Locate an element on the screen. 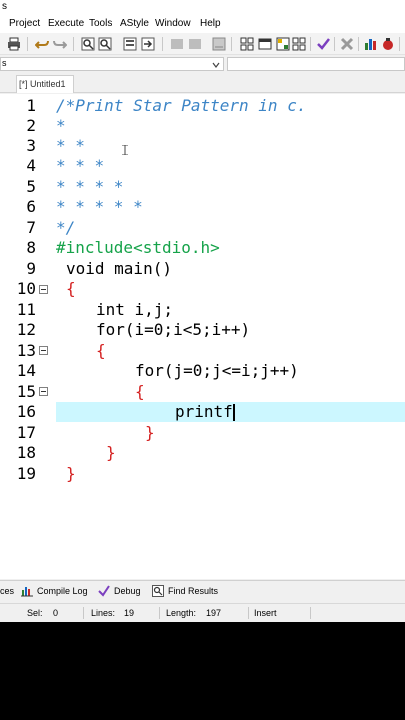  line-number: 5 is located at coordinates (31, 186).